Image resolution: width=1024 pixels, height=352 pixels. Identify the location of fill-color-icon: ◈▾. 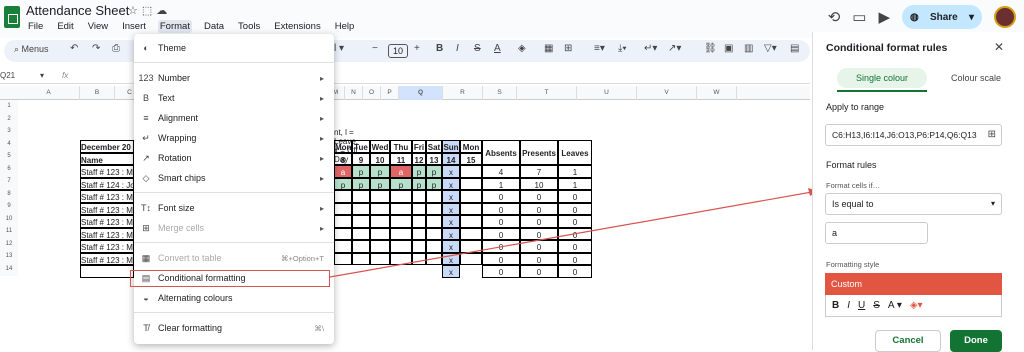
(916, 305).